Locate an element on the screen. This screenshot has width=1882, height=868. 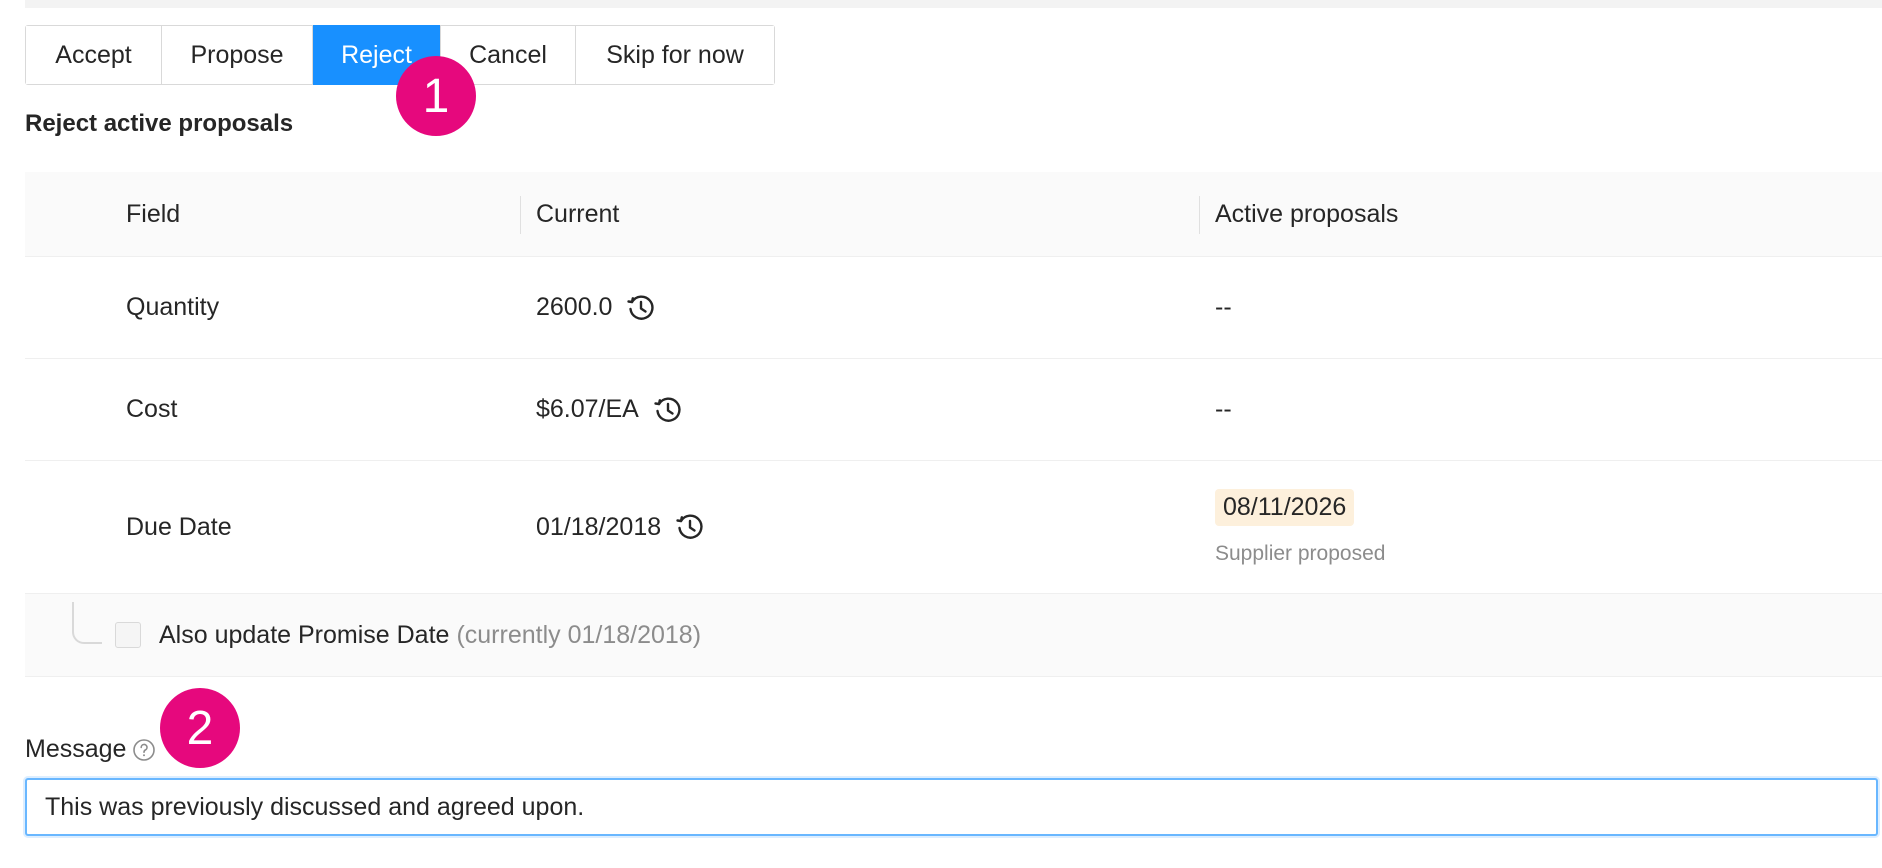
message-input is located at coordinates (951, 807).